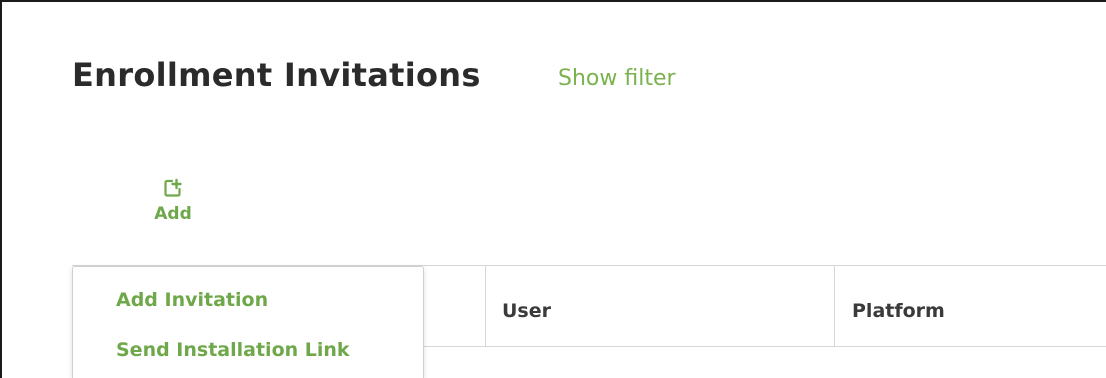  Describe the element at coordinates (248, 322) in the screenshot. I see `add-dropdown-menu: Add Invitation Send Installation Link` at that location.